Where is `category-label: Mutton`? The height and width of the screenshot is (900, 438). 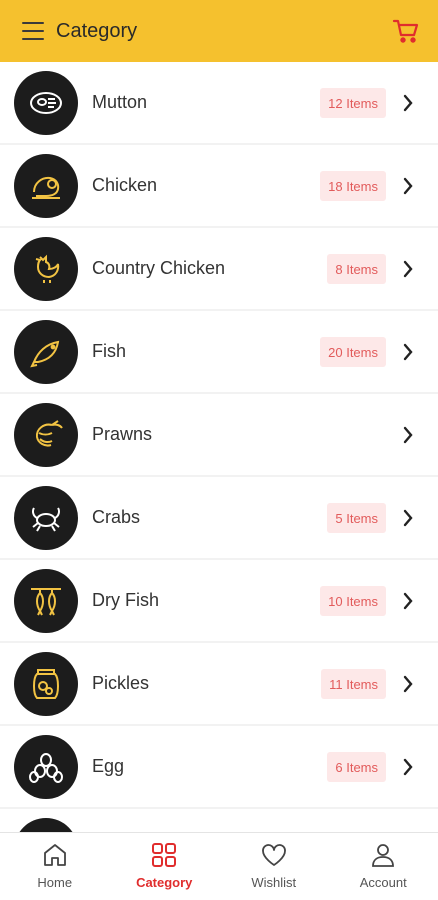
category-label: Mutton is located at coordinates (120, 102).